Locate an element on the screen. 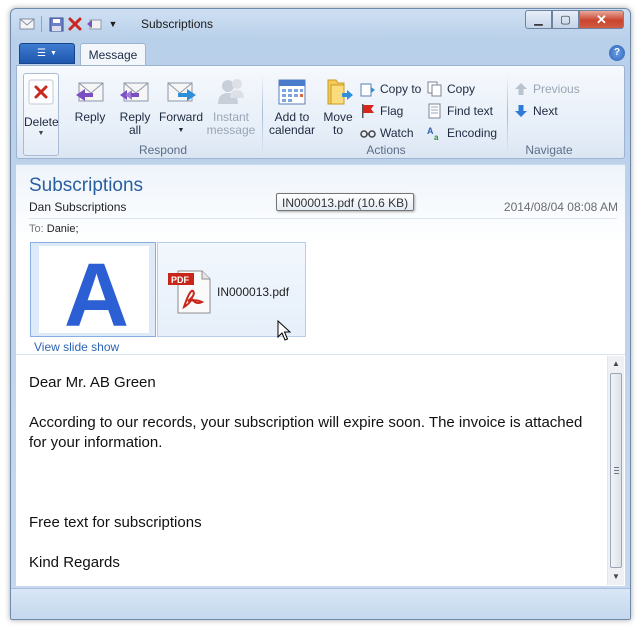  pdf-icon: PDF is located at coordinates (189, 293).